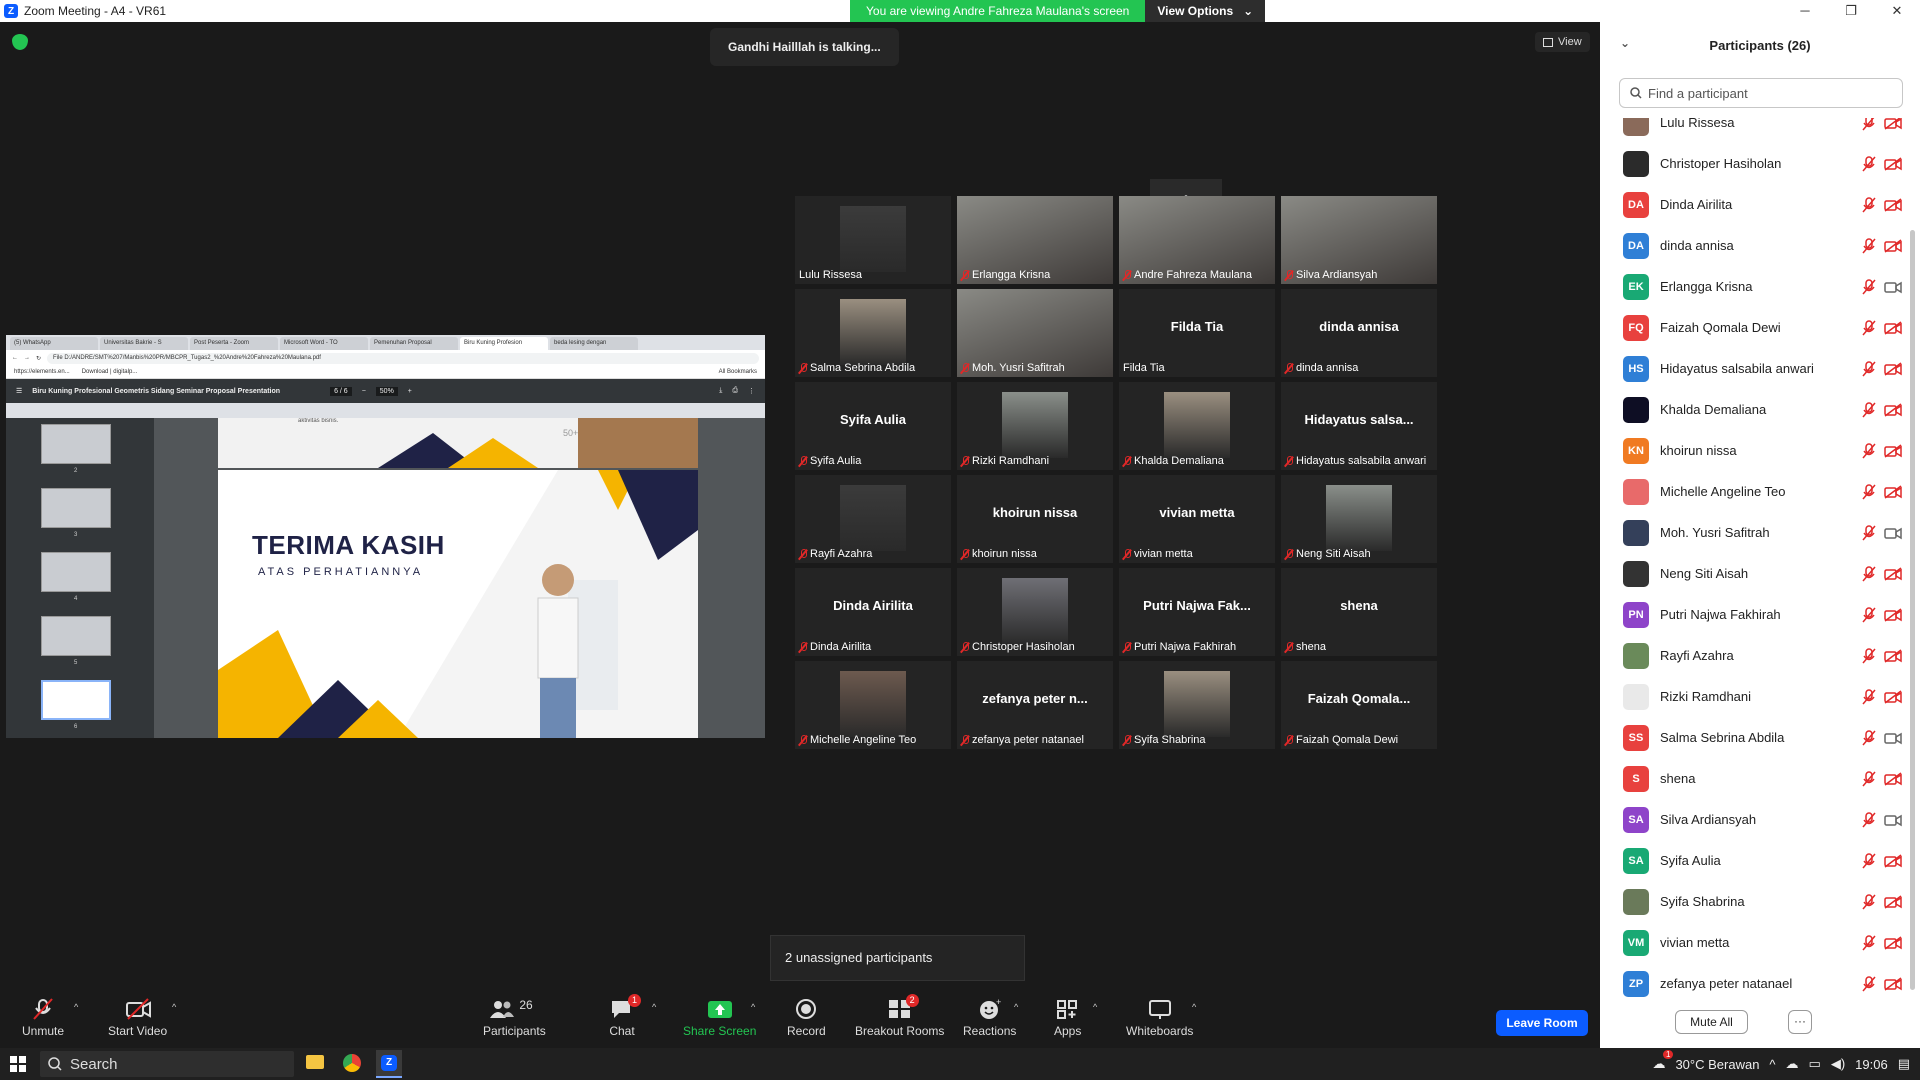 Image resolution: width=1920 pixels, height=1080 pixels. I want to click on video-tile: vivian metta vivian metta, so click(1197, 519).